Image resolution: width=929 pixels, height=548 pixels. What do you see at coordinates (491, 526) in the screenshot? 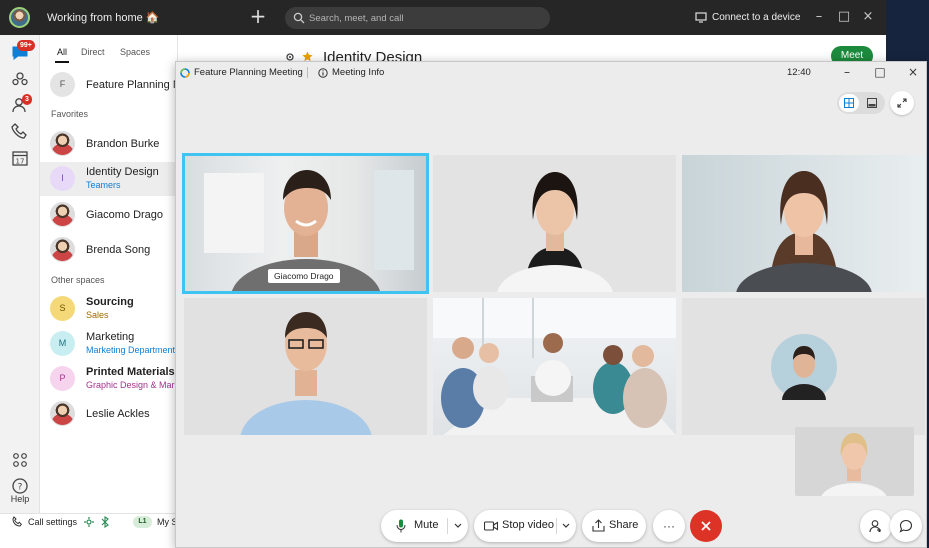
I see `camera-icon` at bounding box center [491, 526].